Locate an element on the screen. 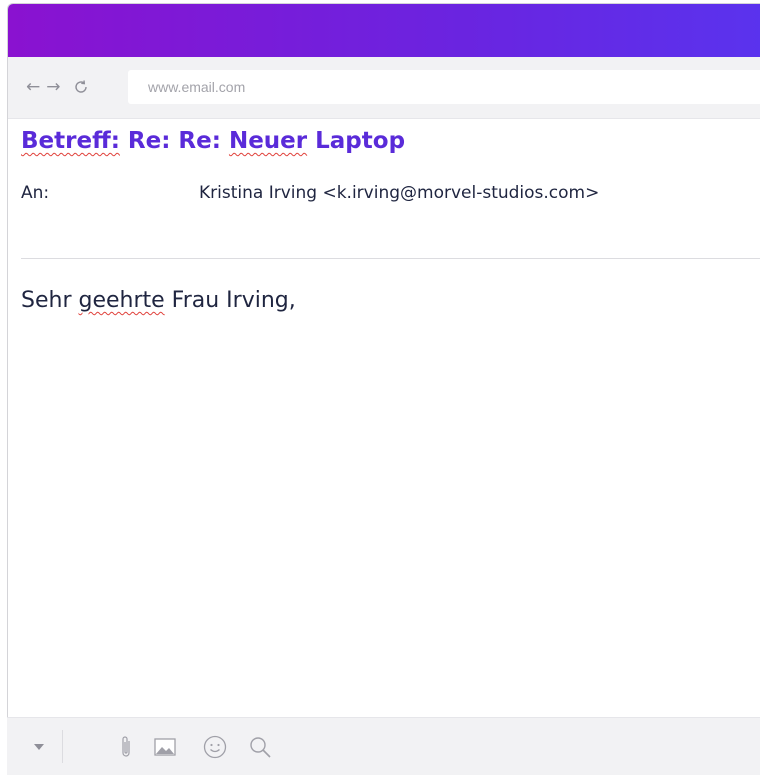 This screenshot has width=760, height=783. emoji-icon is located at coordinates (215, 746).